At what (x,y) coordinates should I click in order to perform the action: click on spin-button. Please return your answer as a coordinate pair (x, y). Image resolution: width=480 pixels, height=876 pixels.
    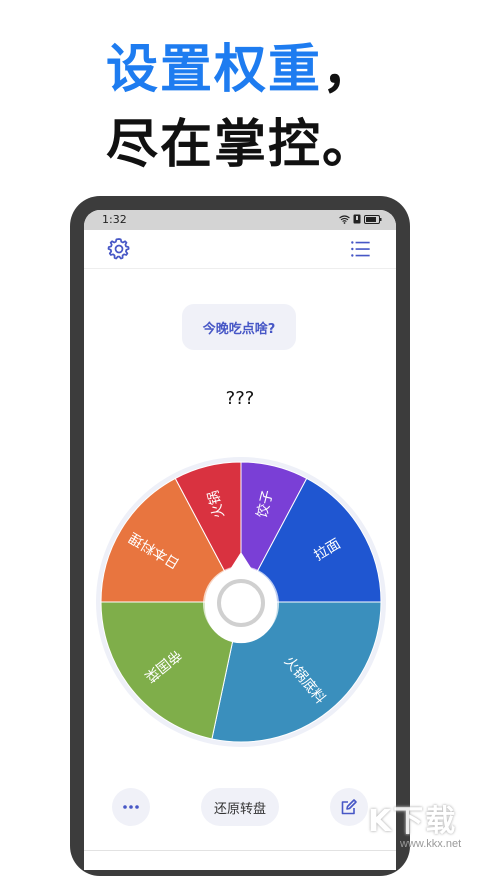
    Looking at the image, I should click on (241, 603).